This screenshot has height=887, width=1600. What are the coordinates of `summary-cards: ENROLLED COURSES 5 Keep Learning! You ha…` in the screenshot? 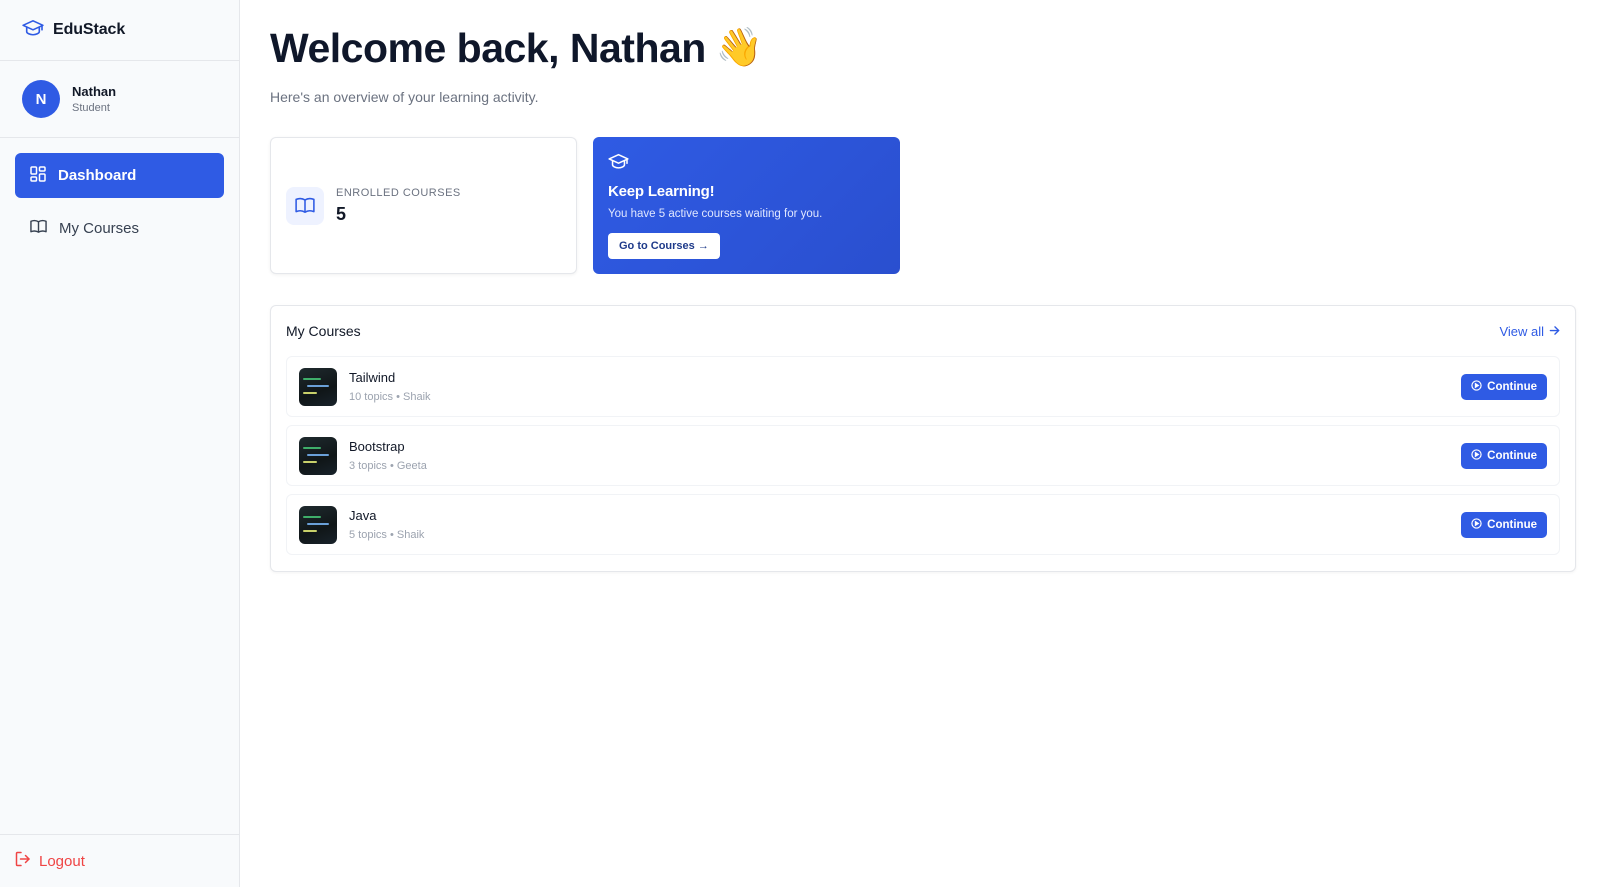 It's located at (935, 205).